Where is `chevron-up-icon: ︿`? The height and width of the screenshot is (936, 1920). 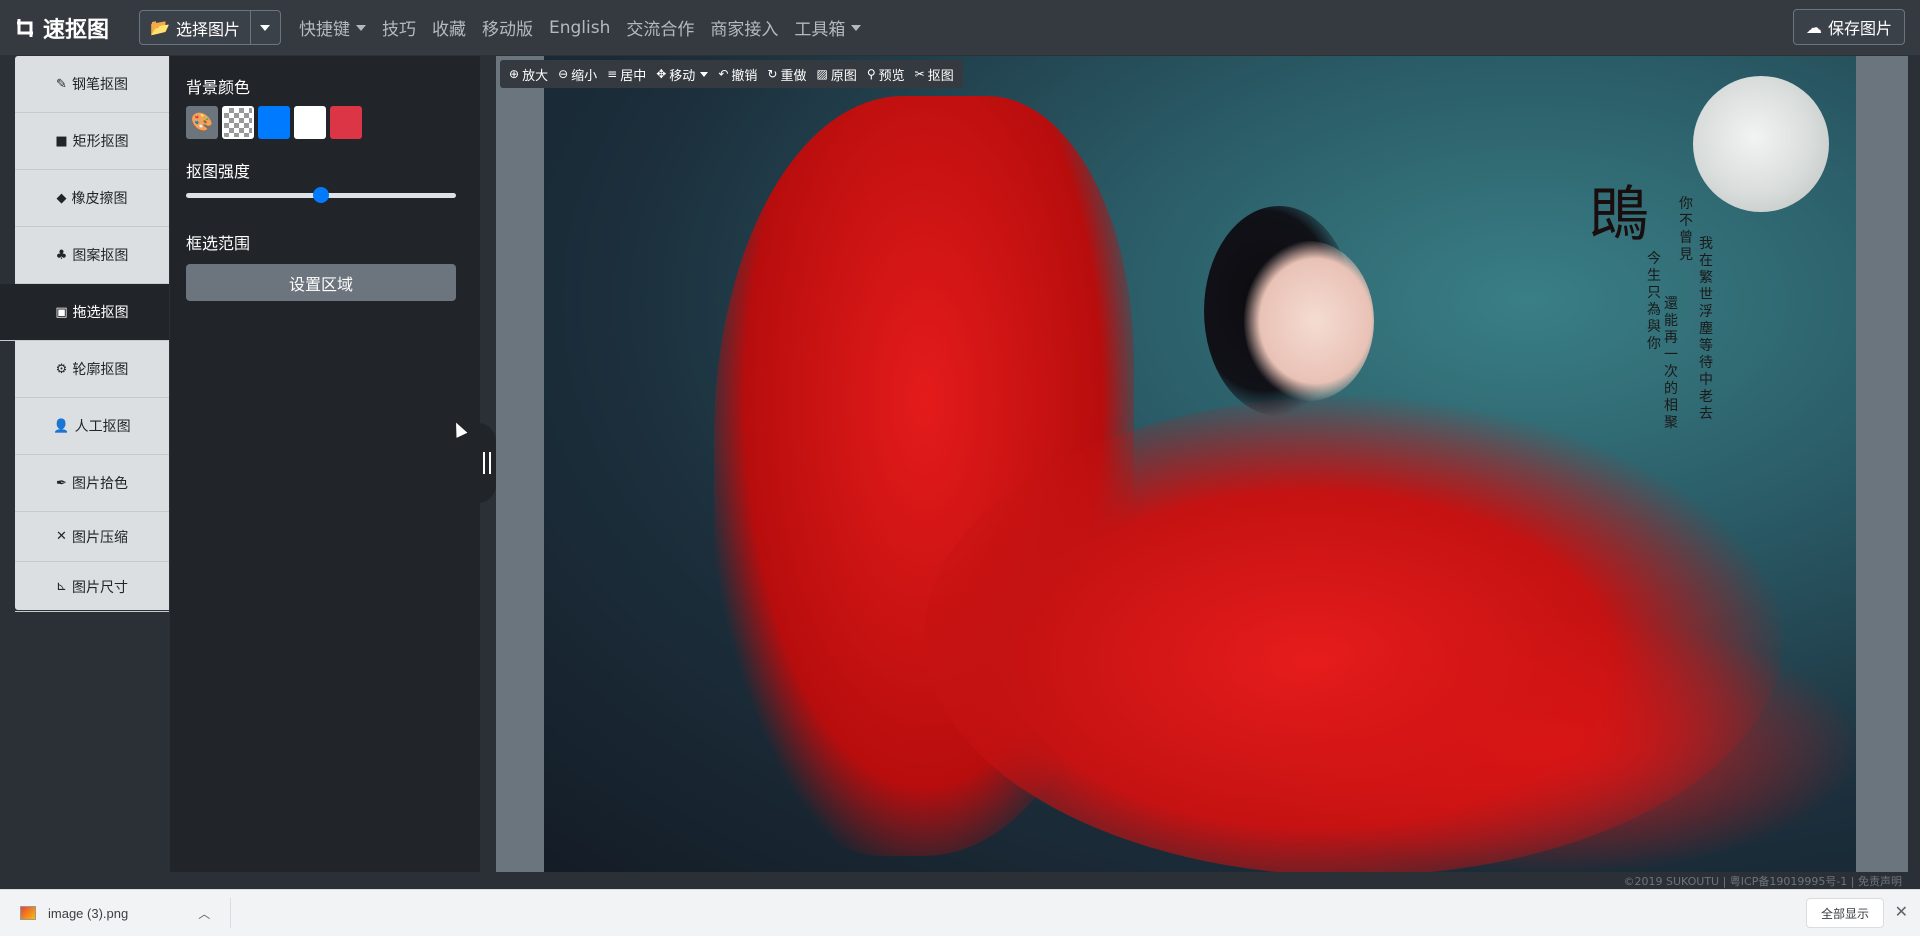 chevron-up-icon: ︿ is located at coordinates (204, 913).